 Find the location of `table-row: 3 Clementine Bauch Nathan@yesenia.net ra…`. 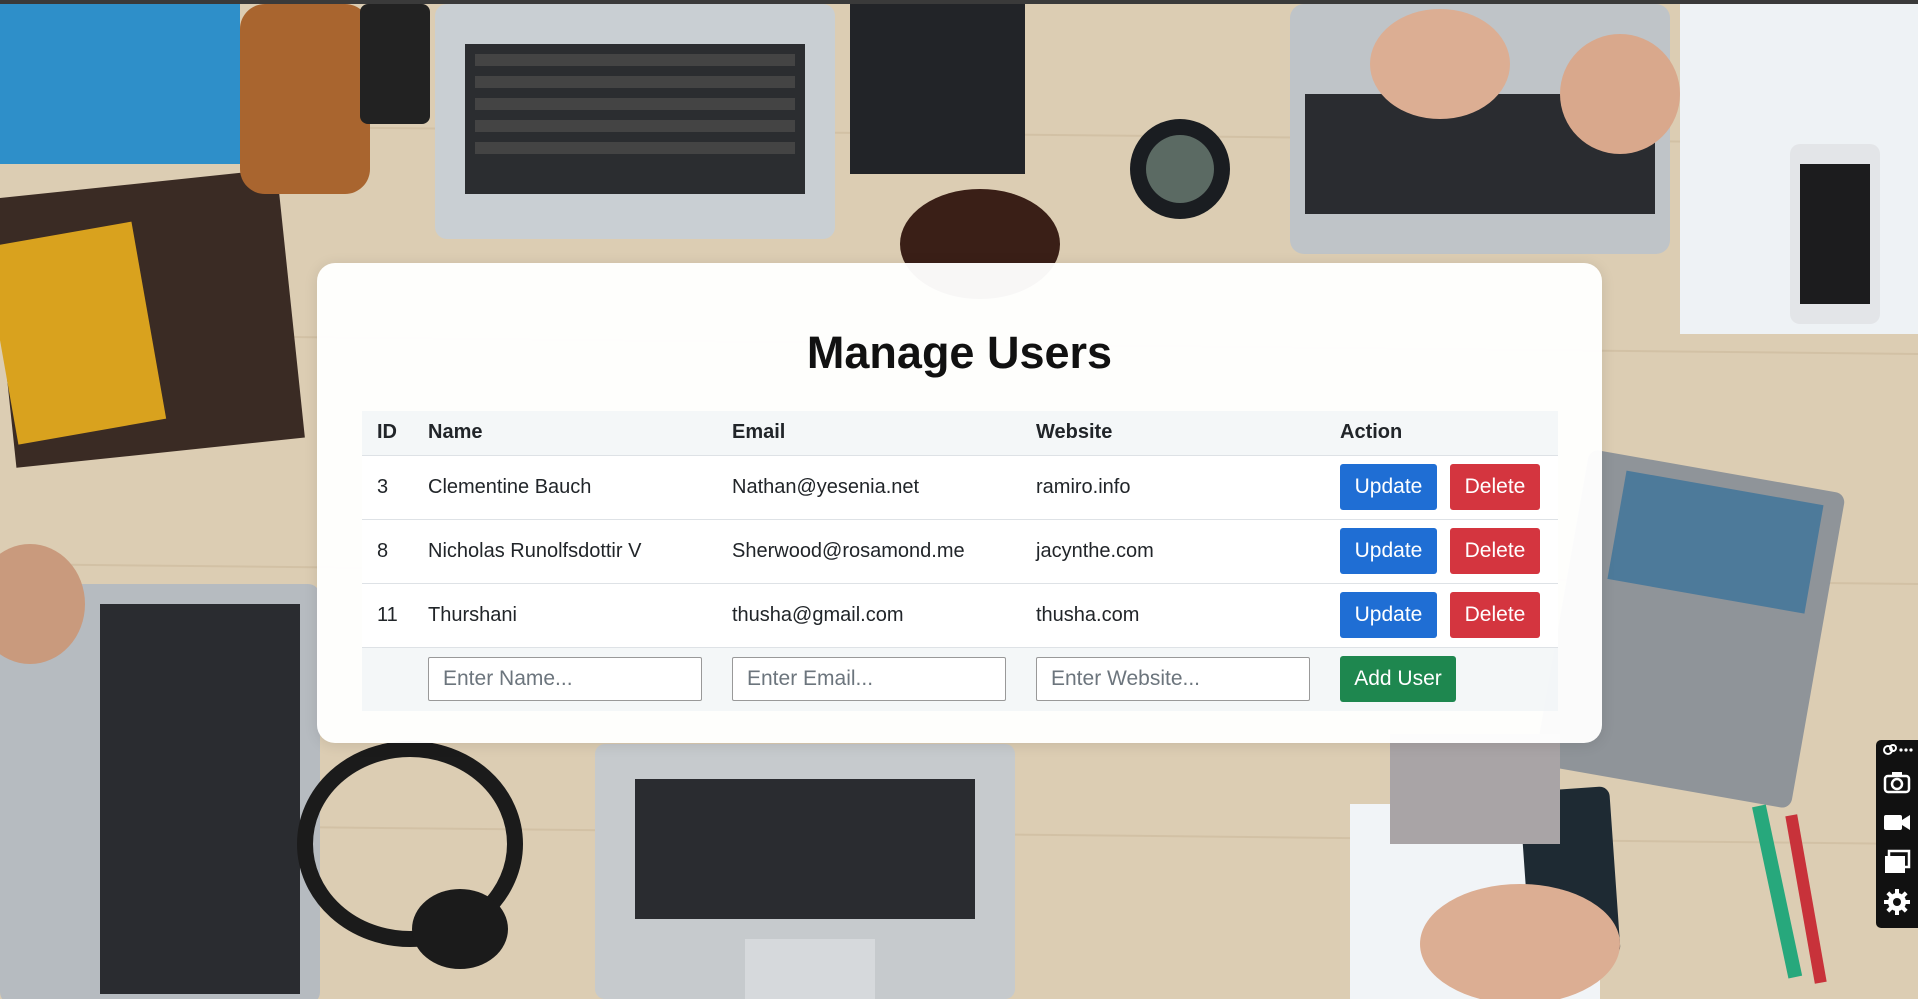

table-row: 3 Clementine Bauch Nathan@yesenia.net ra… is located at coordinates (960, 487).